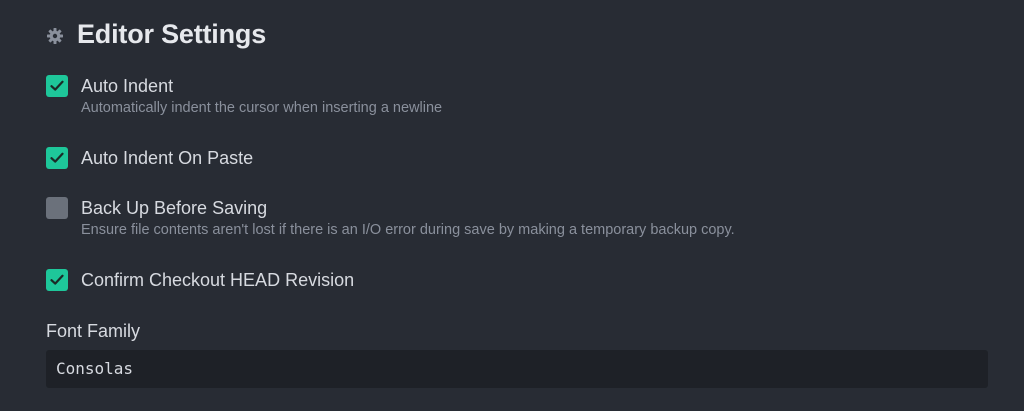  Describe the element at coordinates (55, 36) in the screenshot. I see `gear-icon` at that location.